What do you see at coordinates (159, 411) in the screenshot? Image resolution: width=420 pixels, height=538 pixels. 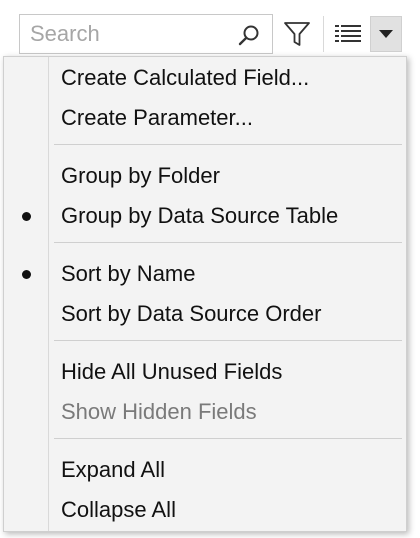 I see `menu-item-label: Show Hidden Fields` at bounding box center [159, 411].